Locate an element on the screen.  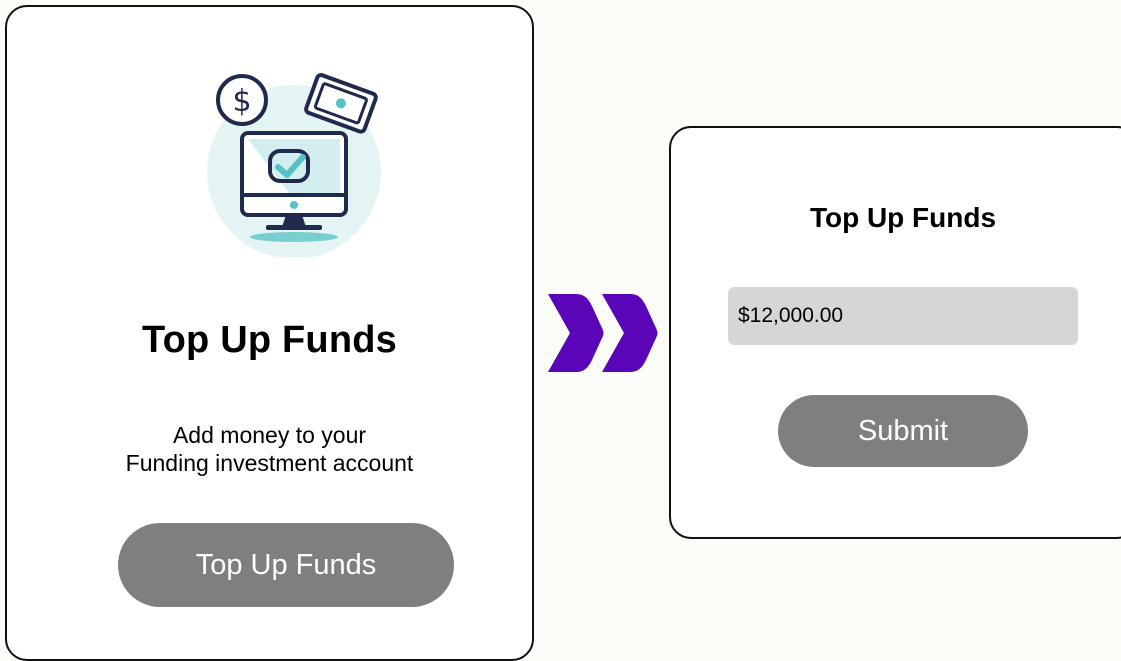
double-chevron-right-icon is located at coordinates (602, 333).